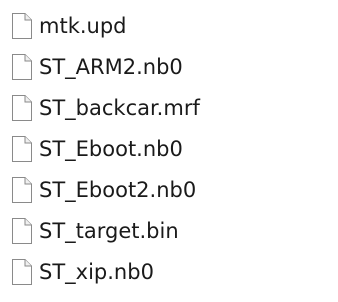 Image resolution: width=338 pixels, height=302 pixels. I want to click on file-name: ST_xip.nb0, so click(96, 271).